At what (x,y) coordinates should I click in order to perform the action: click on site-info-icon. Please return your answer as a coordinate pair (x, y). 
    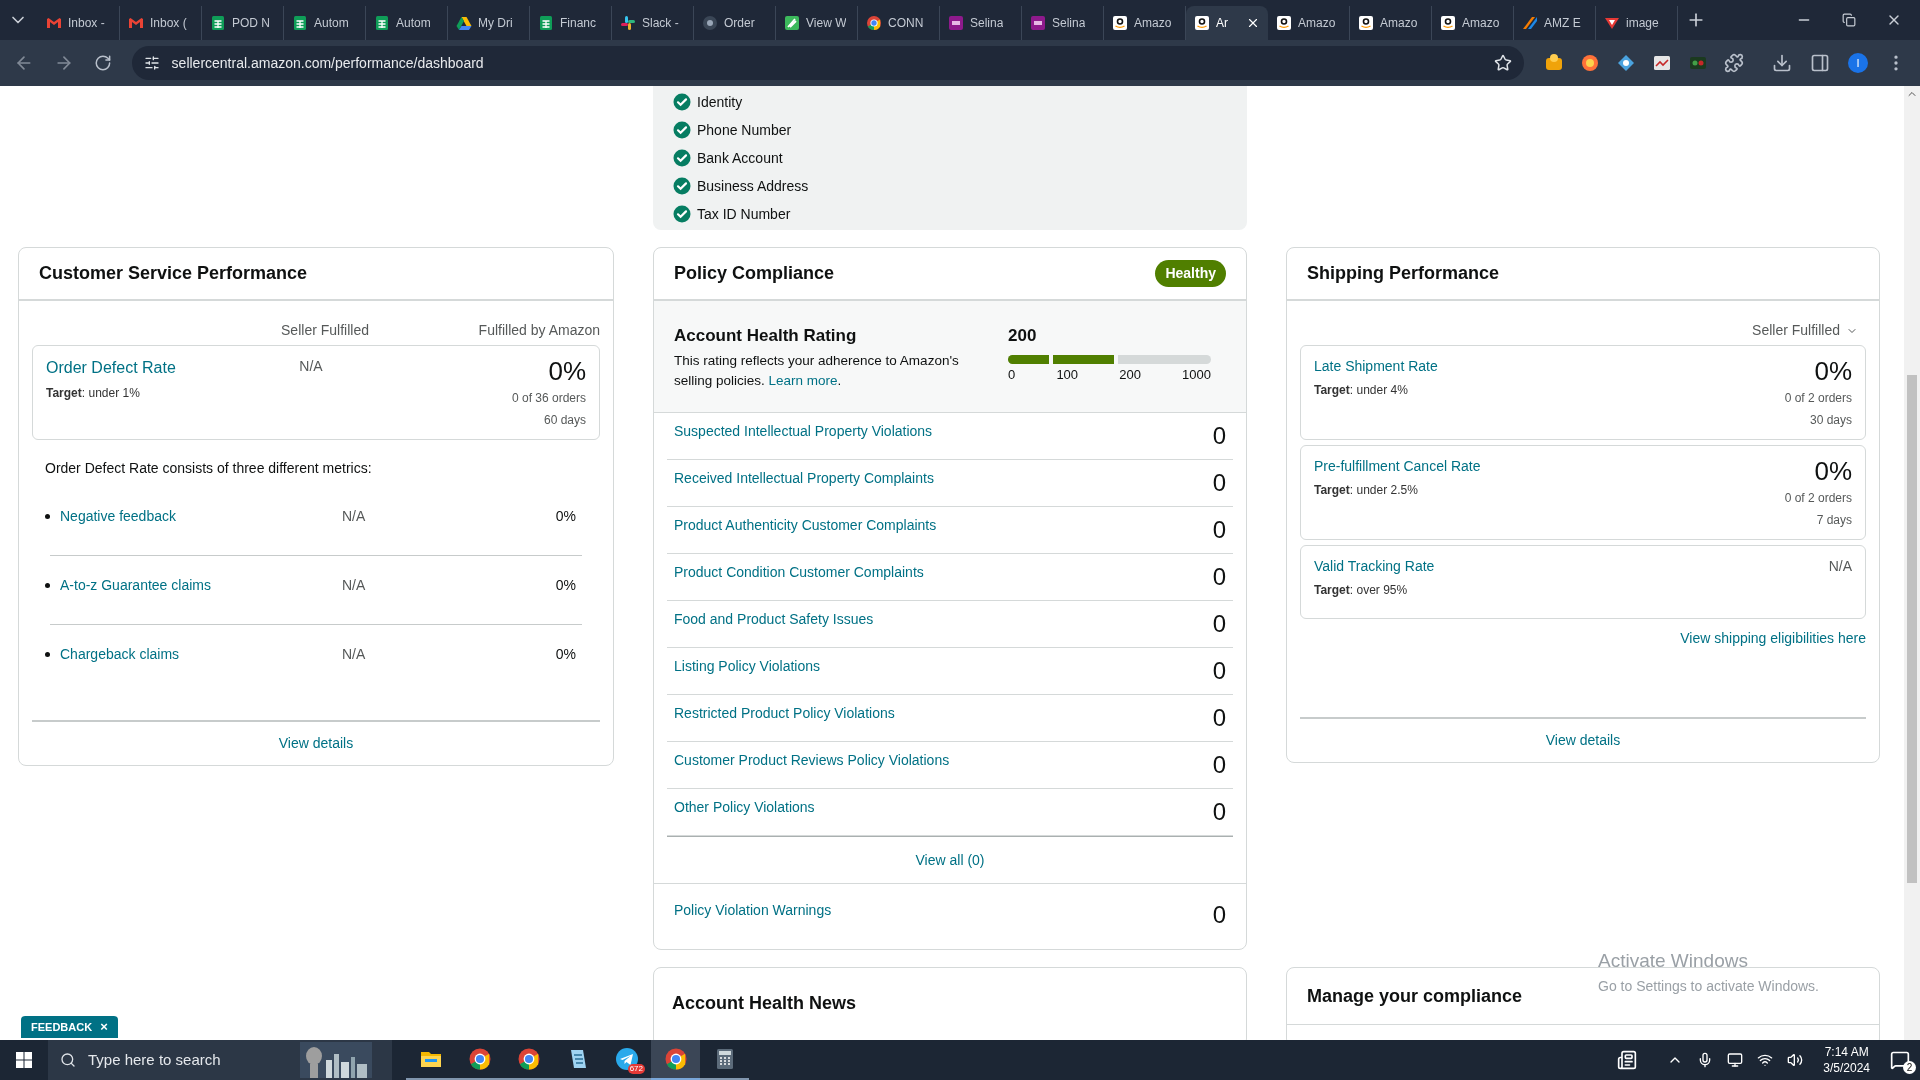
    Looking at the image, I should click on (151, 63).